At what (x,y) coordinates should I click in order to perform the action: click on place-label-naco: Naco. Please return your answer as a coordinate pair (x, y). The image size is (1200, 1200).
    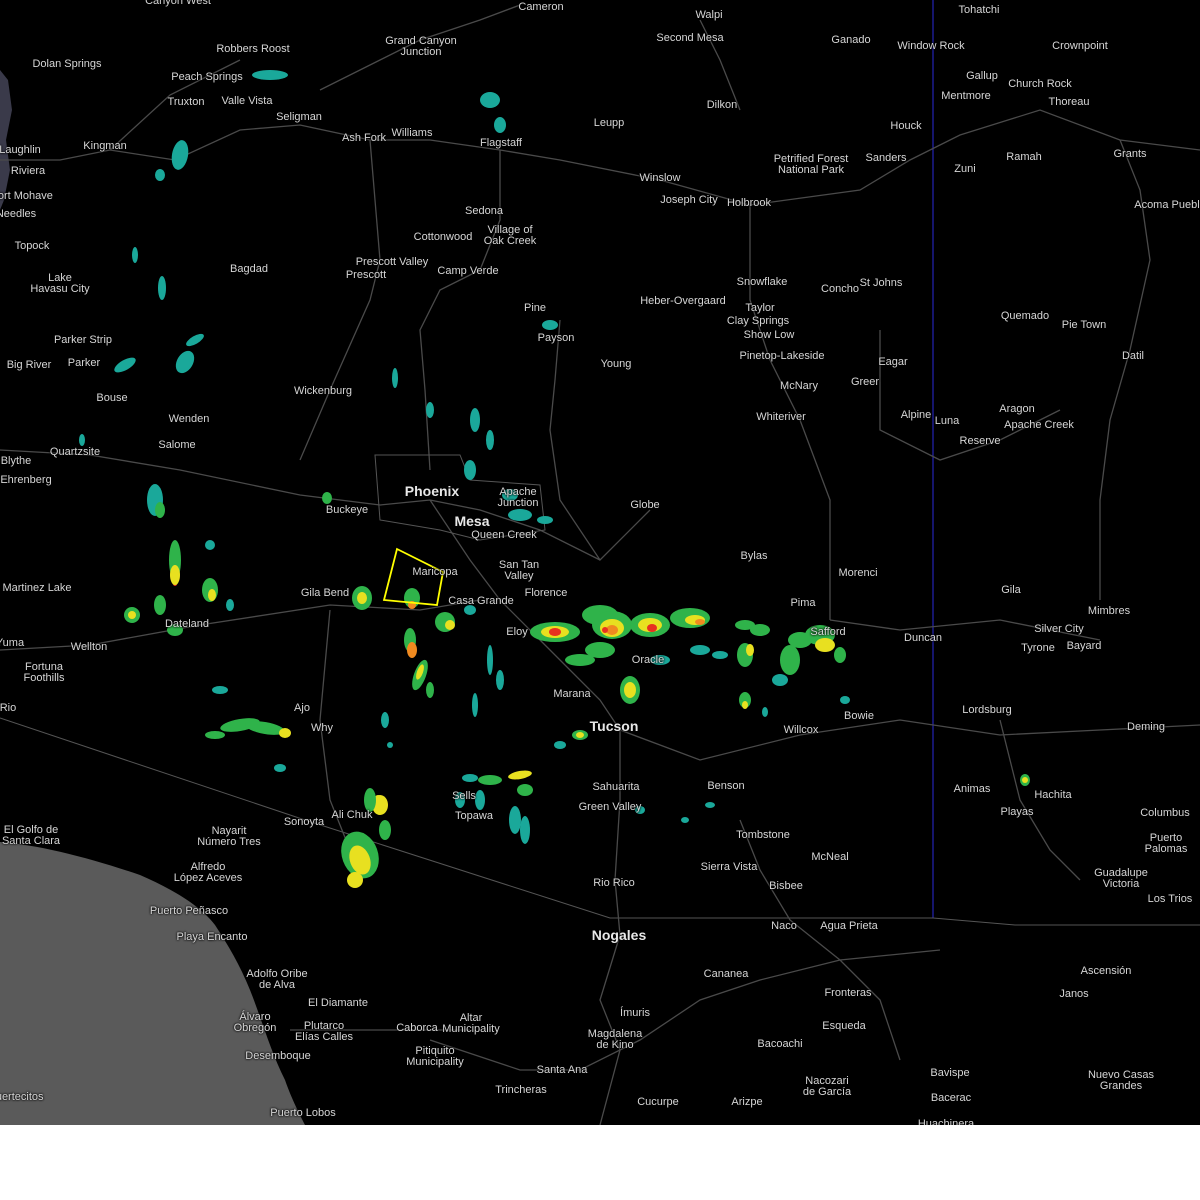
    Looking at the image, I should click on (784, 926).